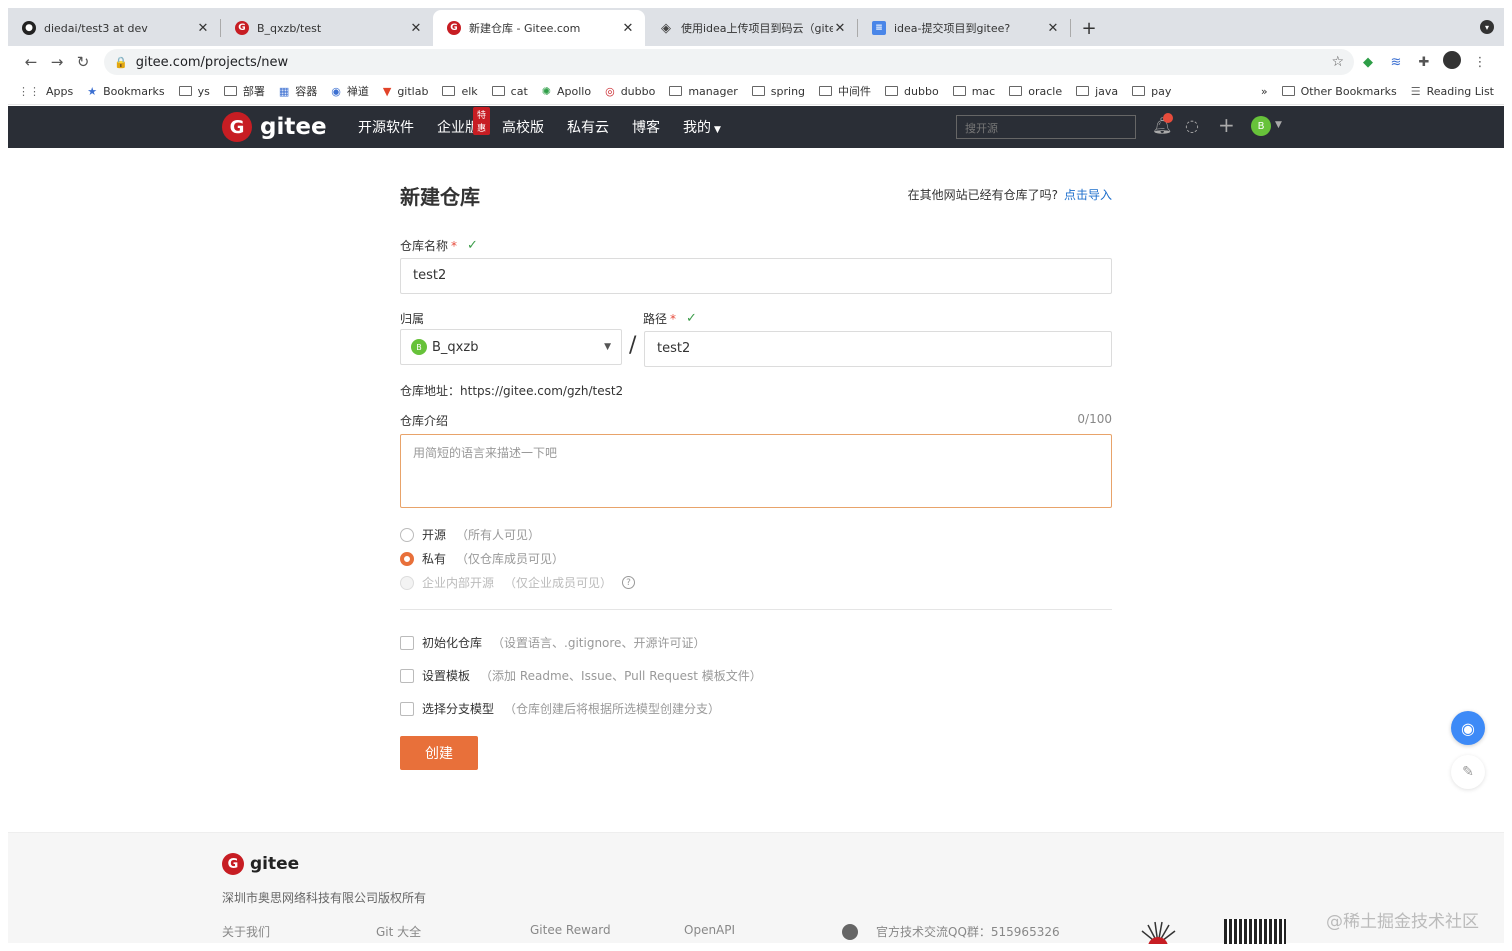 This screenshot has width=1512, height=951. Describe the element at coordinates (406, 91) in the screenshot. I see `bookmark-item: ▼ gitlab` at that location.